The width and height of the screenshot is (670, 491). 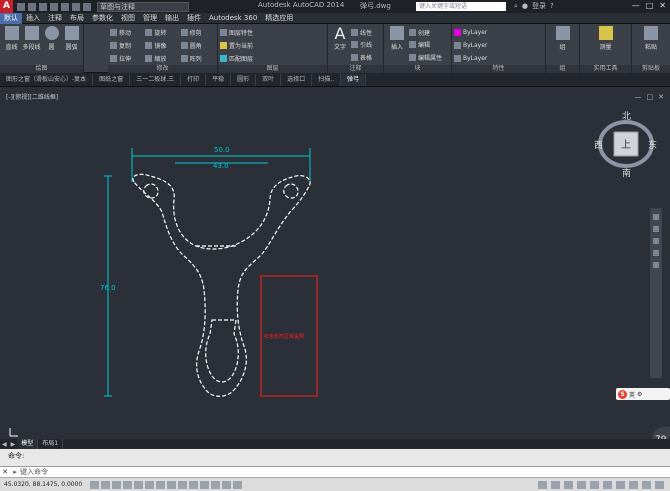 I want to click on workspace-switching-icon, so click(x=607, y=484).